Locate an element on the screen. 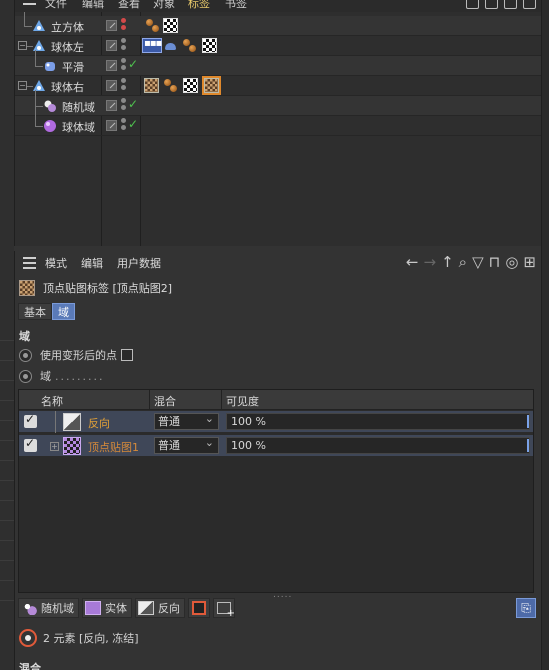 Image resolution: width=549 pixels, height=670 pixels. object-row-sphere-left: − 球体左 is located at coordinates (278, 46).